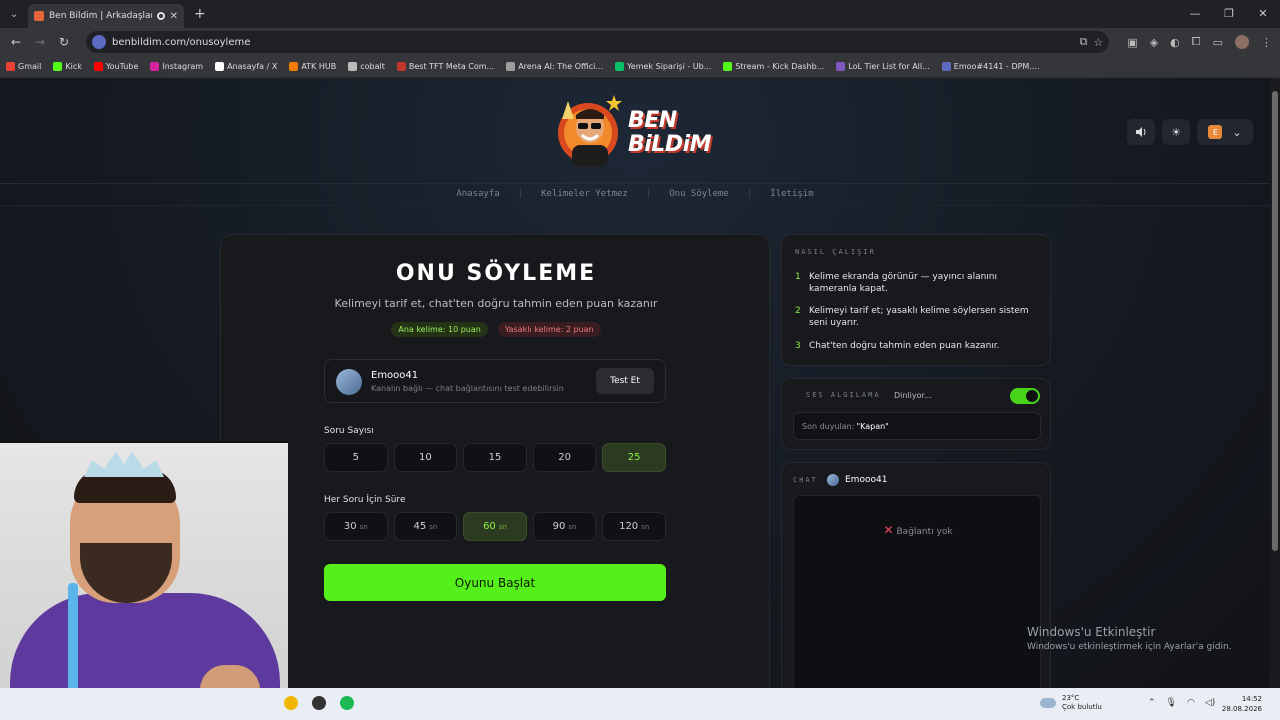  What do you see at coordinates (439, 329) in the screenshot?
I see `main-word-points-badge: Ana kelime: 10 puan` at bounding box center [439, 329].